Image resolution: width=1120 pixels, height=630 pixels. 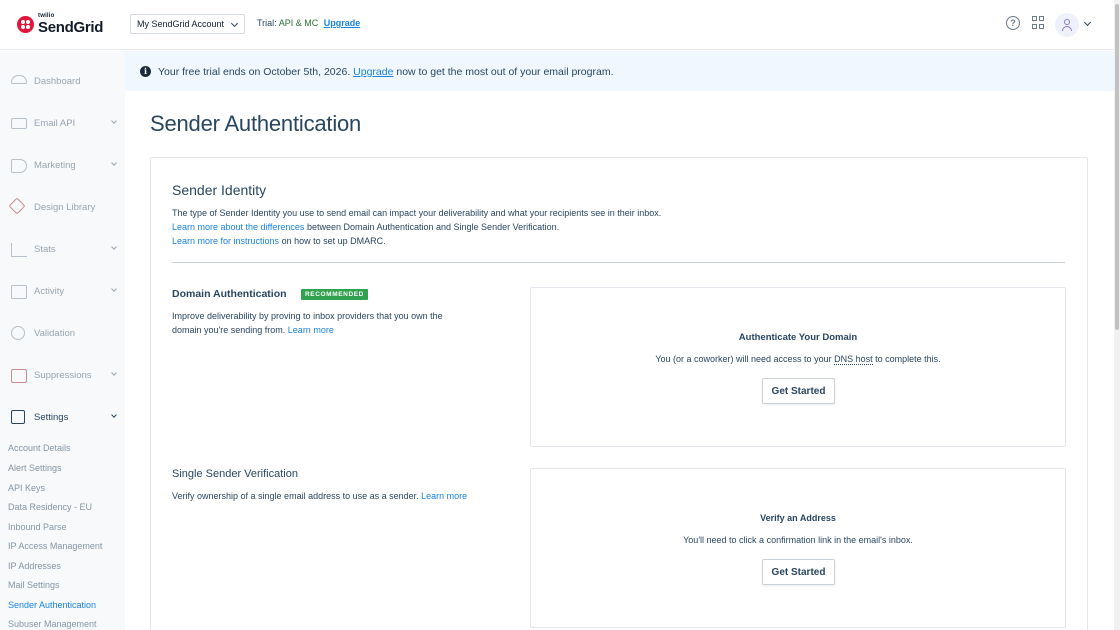 What do you see at coordinates (1087, 22) in the screenshot?
I see `user-menu-chevron-icon` at bounding box center [1087, 22].